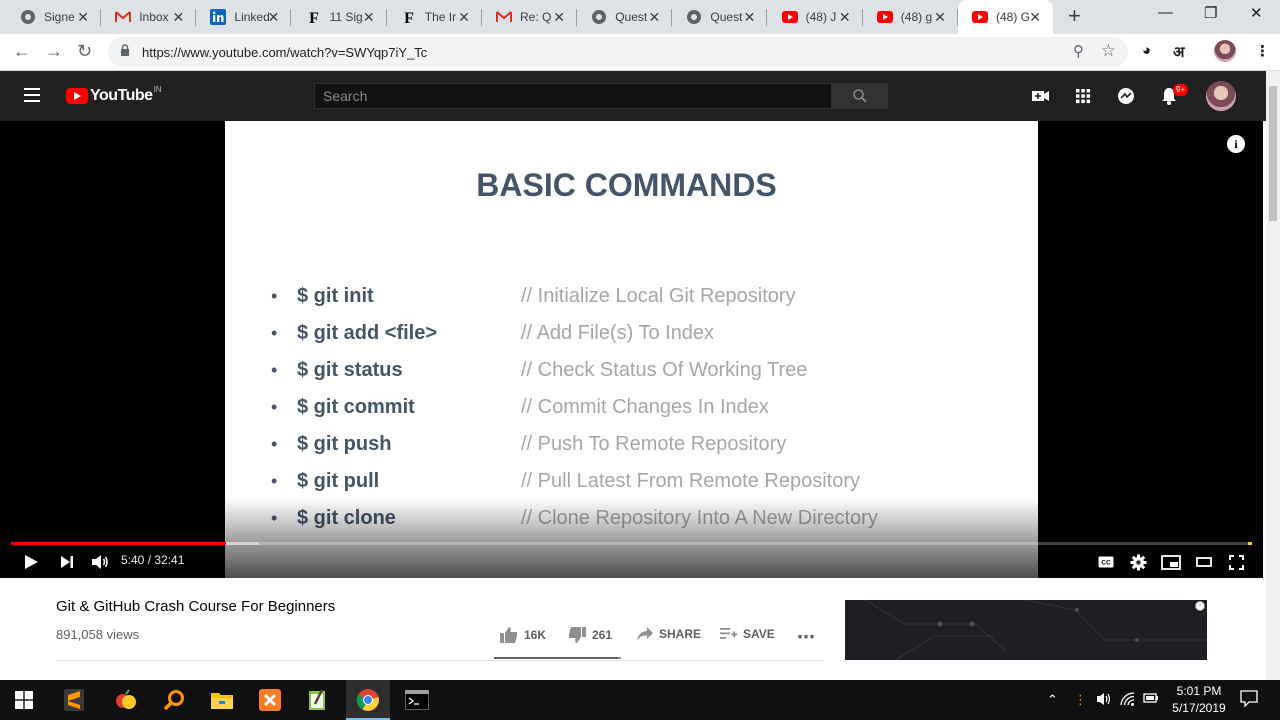 The height and width of the screenshot is (720, 1280). Describe the element at coordinates (859, 96) in the screenshot. I see `search-button` at that location.